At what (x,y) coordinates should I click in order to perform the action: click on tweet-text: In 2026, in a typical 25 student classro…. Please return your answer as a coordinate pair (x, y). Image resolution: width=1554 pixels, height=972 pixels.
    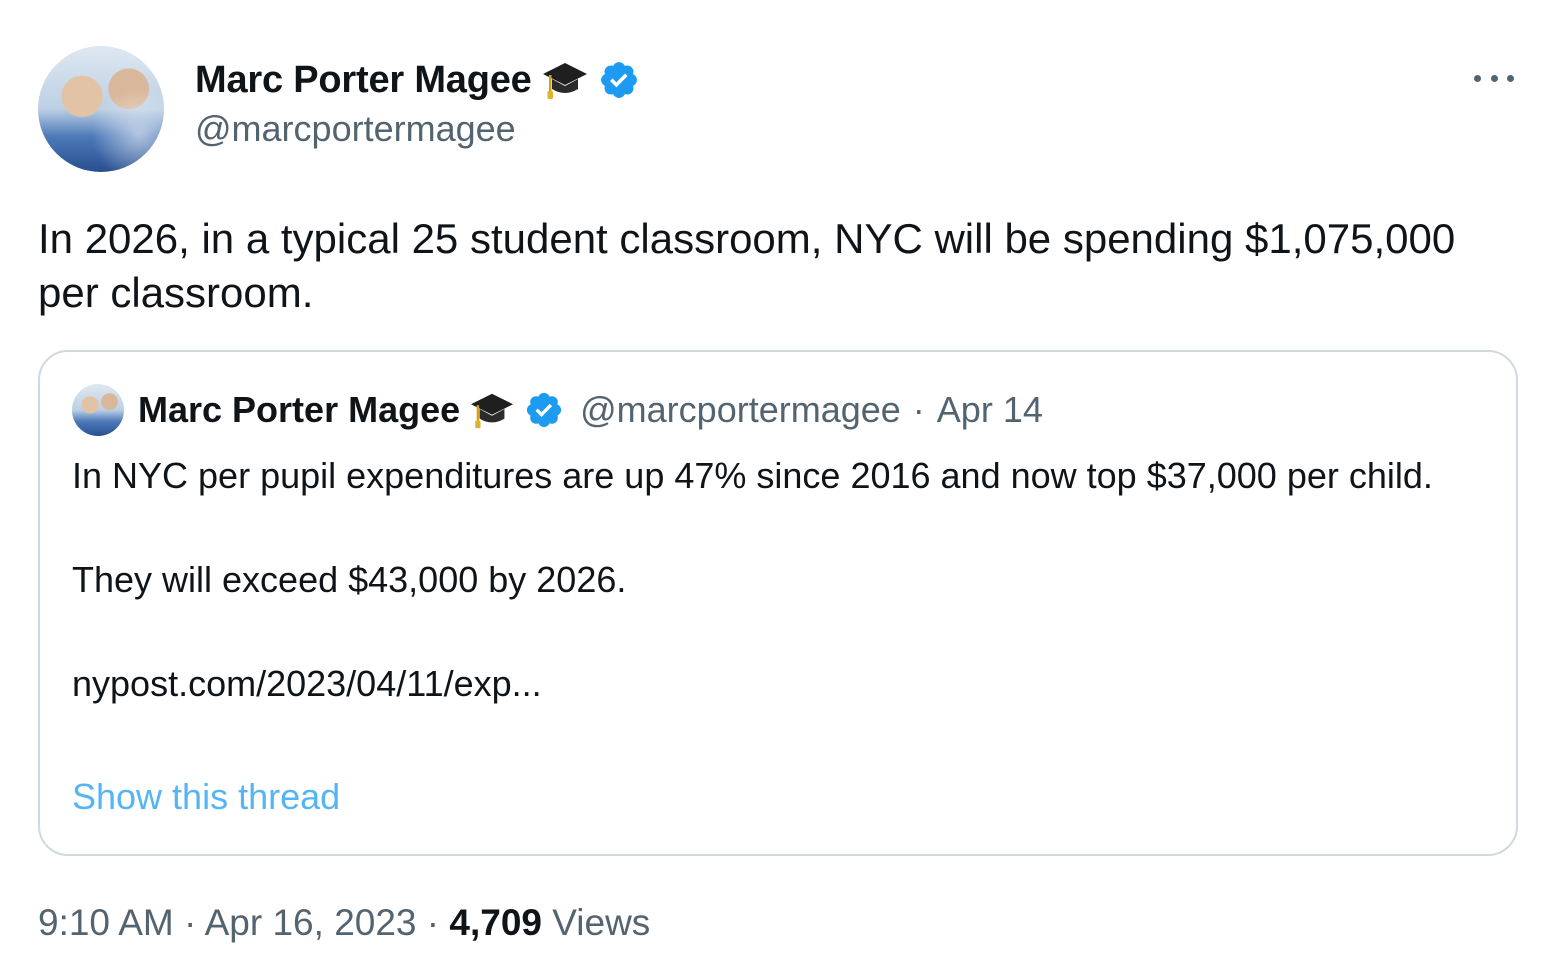
    Looking at the image, I should click on (747, 265).